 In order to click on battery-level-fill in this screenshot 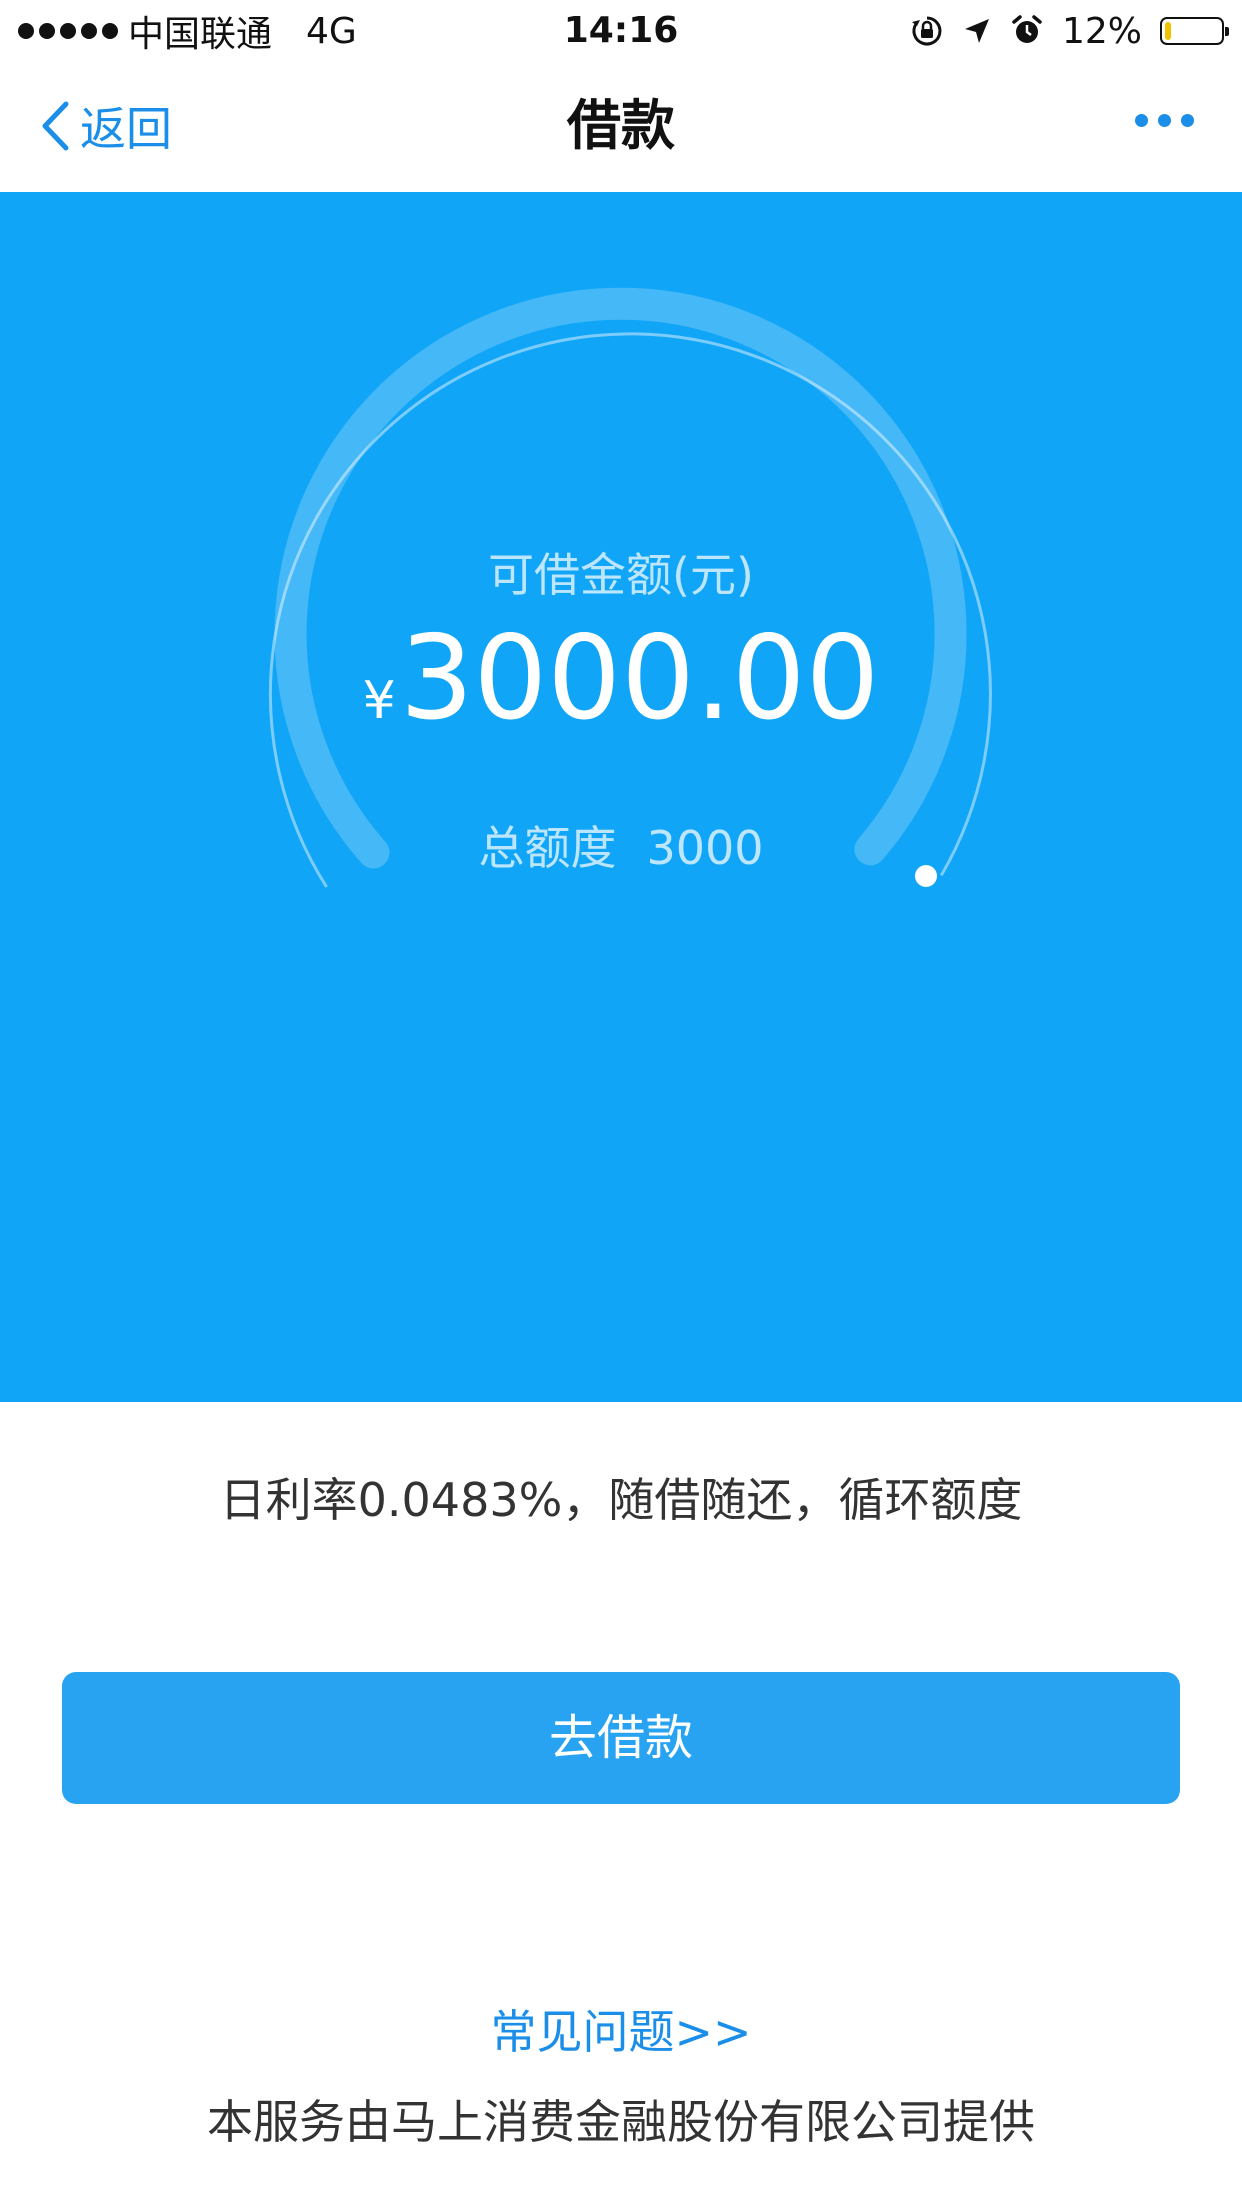, I will do `click(1168, 31)`.